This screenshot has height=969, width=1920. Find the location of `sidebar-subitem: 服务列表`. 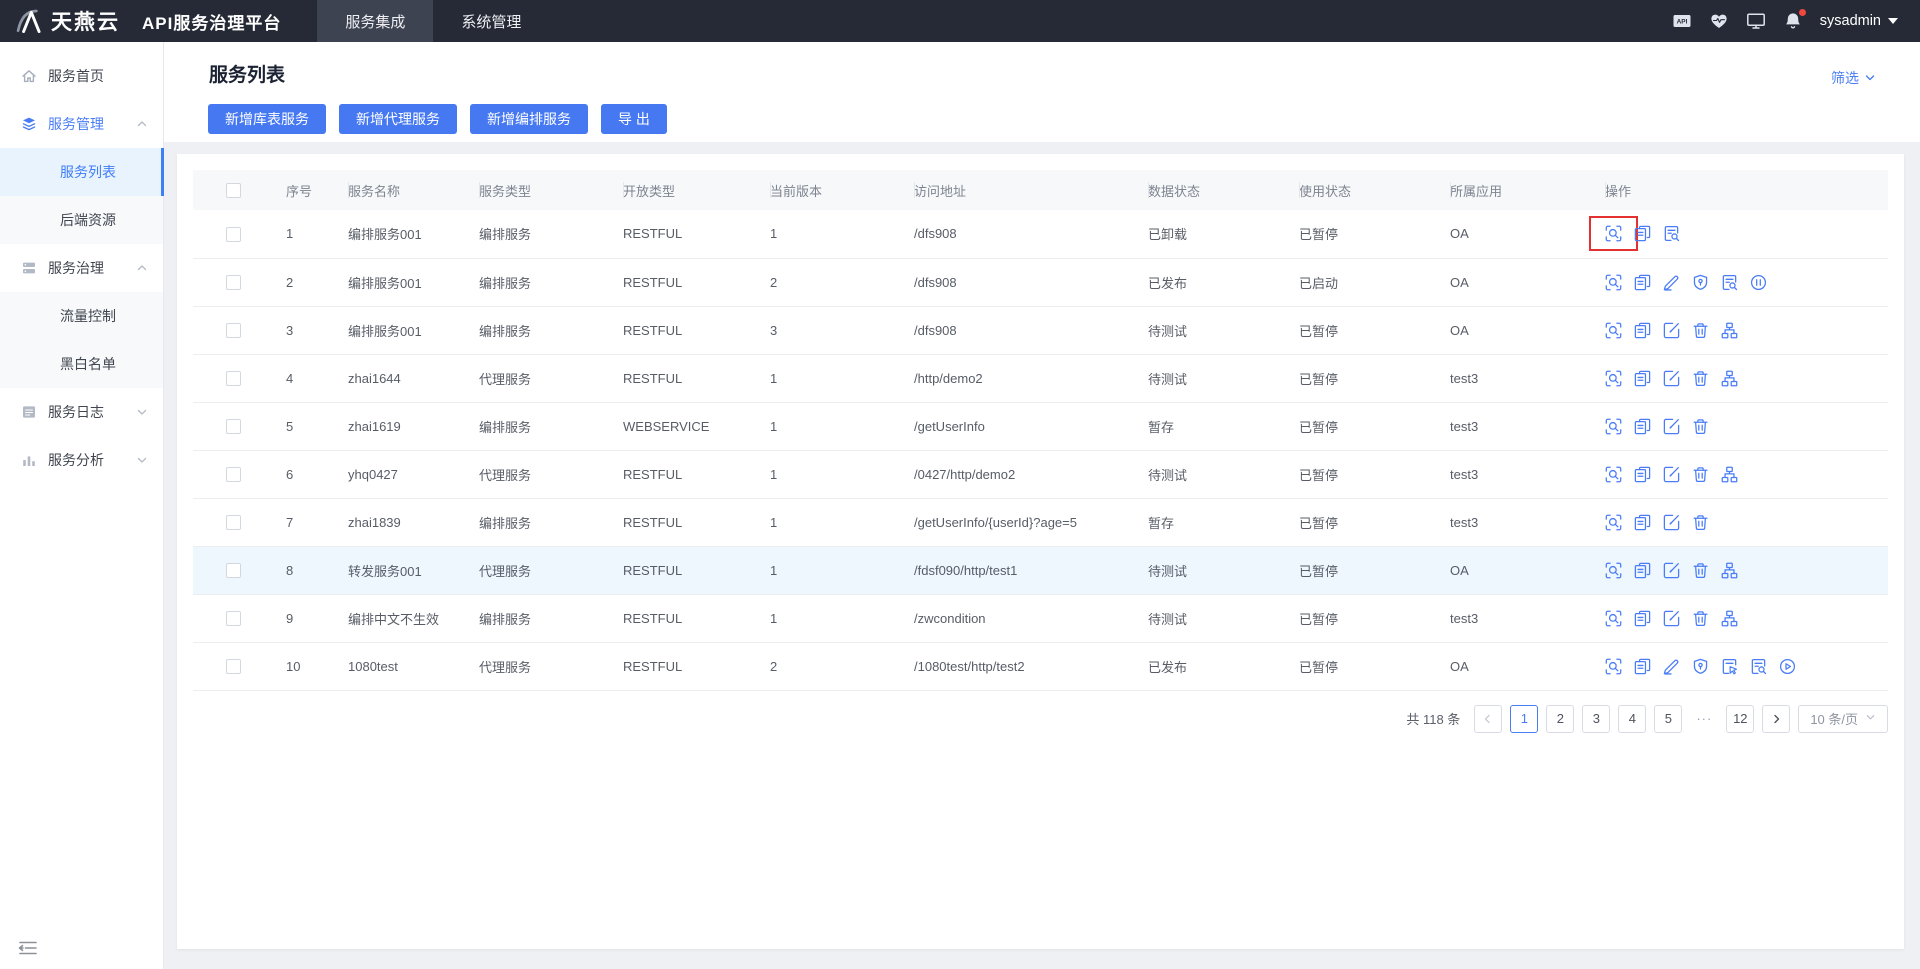

sidebar-subitem: 服务列表 is located at coordinates (82, 172).